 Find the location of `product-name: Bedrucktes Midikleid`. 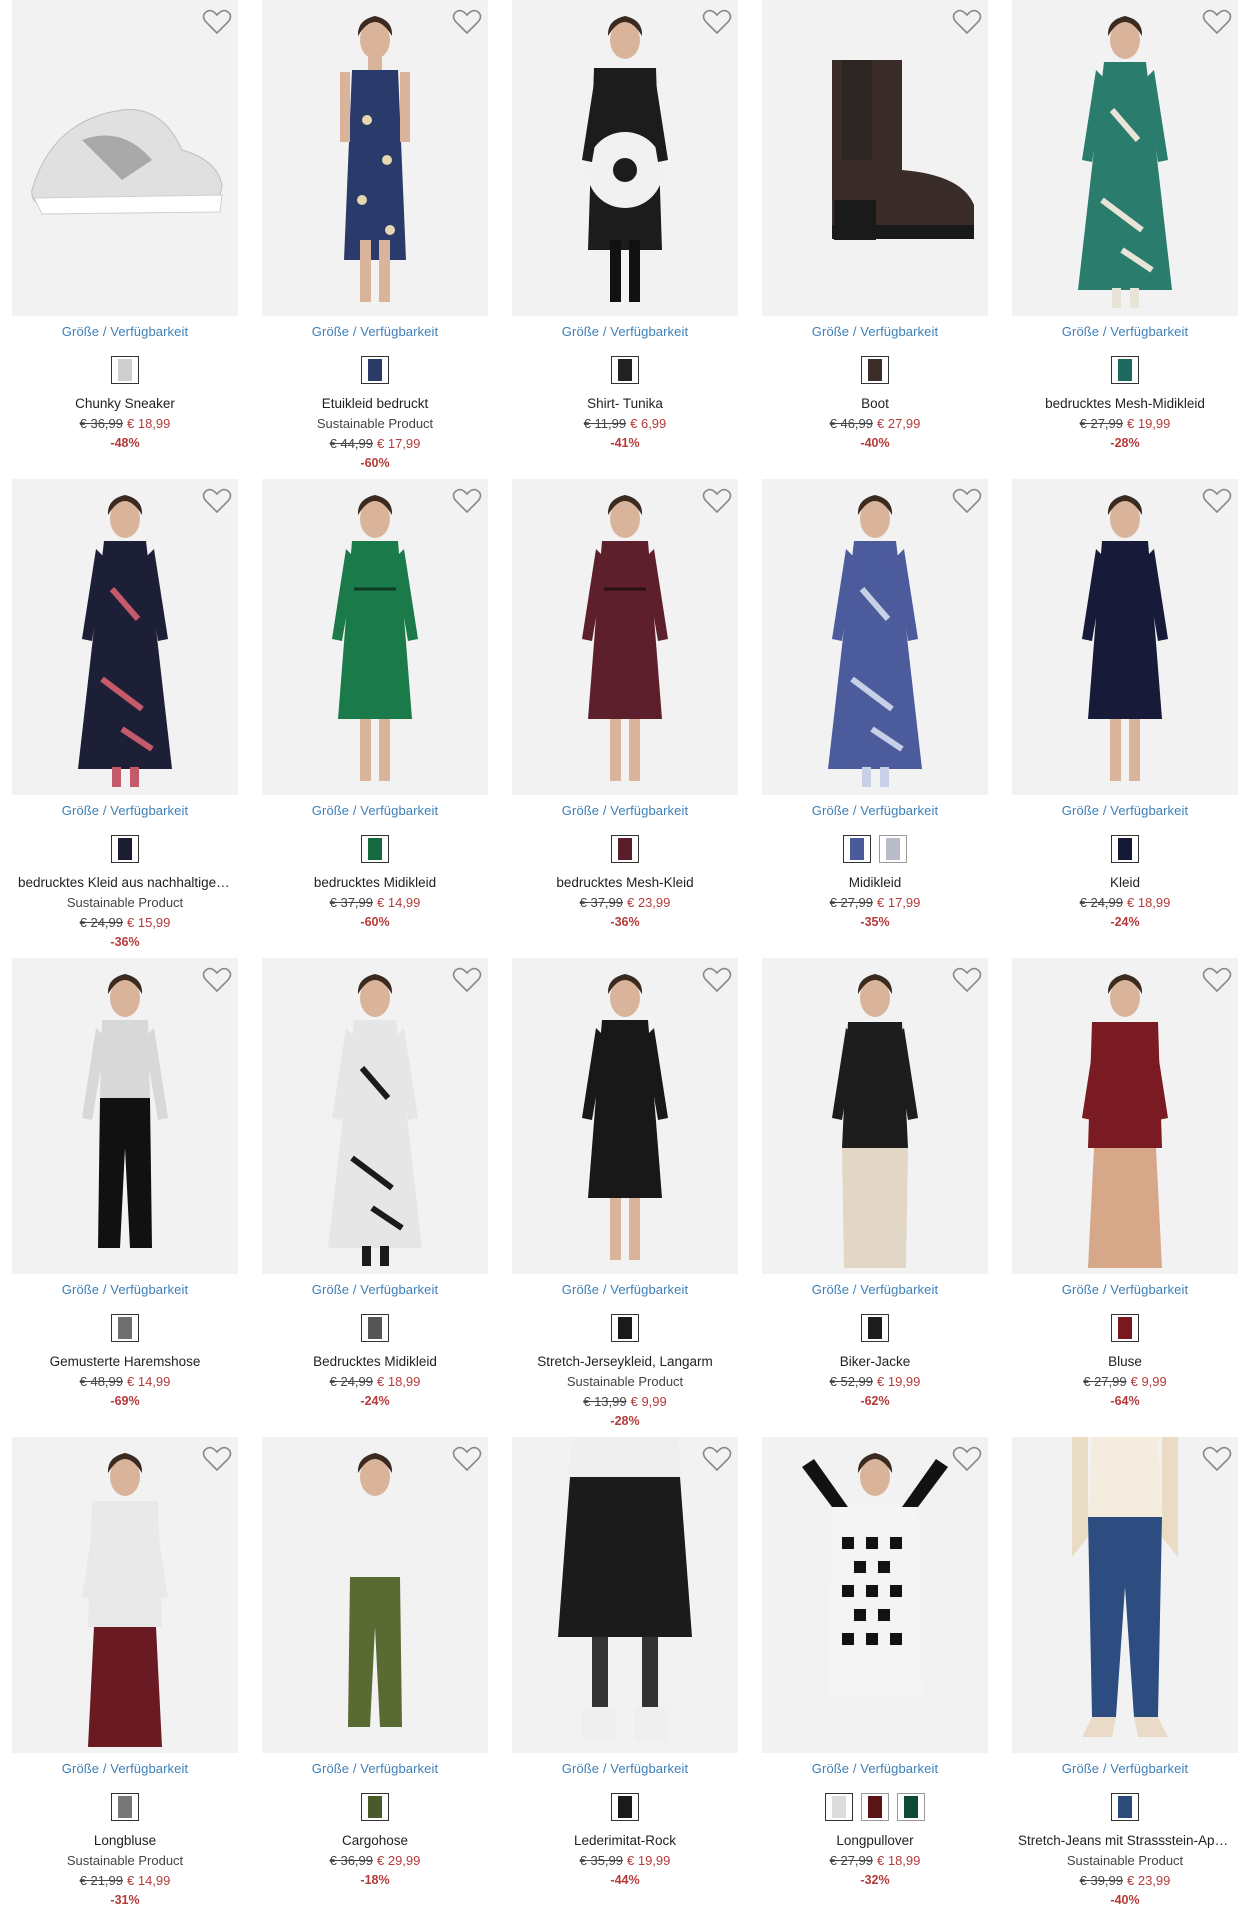

product-name: Bedrucktes Midikleid is located at coordinates (375, 1361).